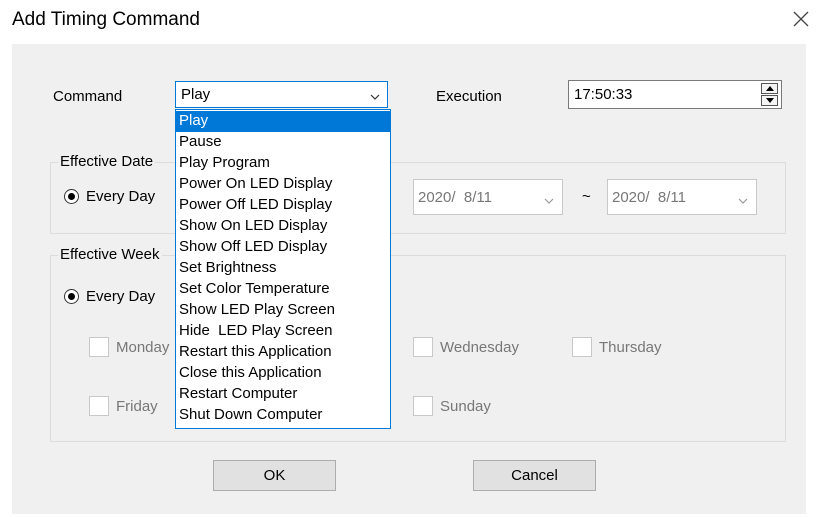 This screenshot has height=517, width=816. Describe the element at coordinates (423, 406) in the screenshot. I see `sunday-checkbox` at that location.